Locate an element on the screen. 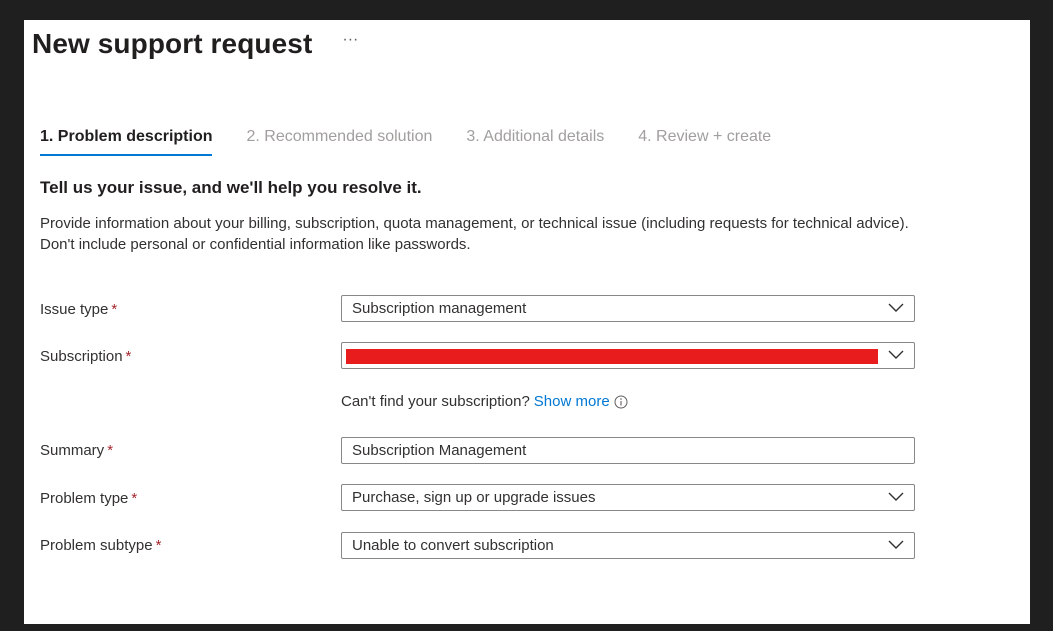 This screenshot has height=631, width=1053. subscription-dropdown is located at coordinates (628, 355).